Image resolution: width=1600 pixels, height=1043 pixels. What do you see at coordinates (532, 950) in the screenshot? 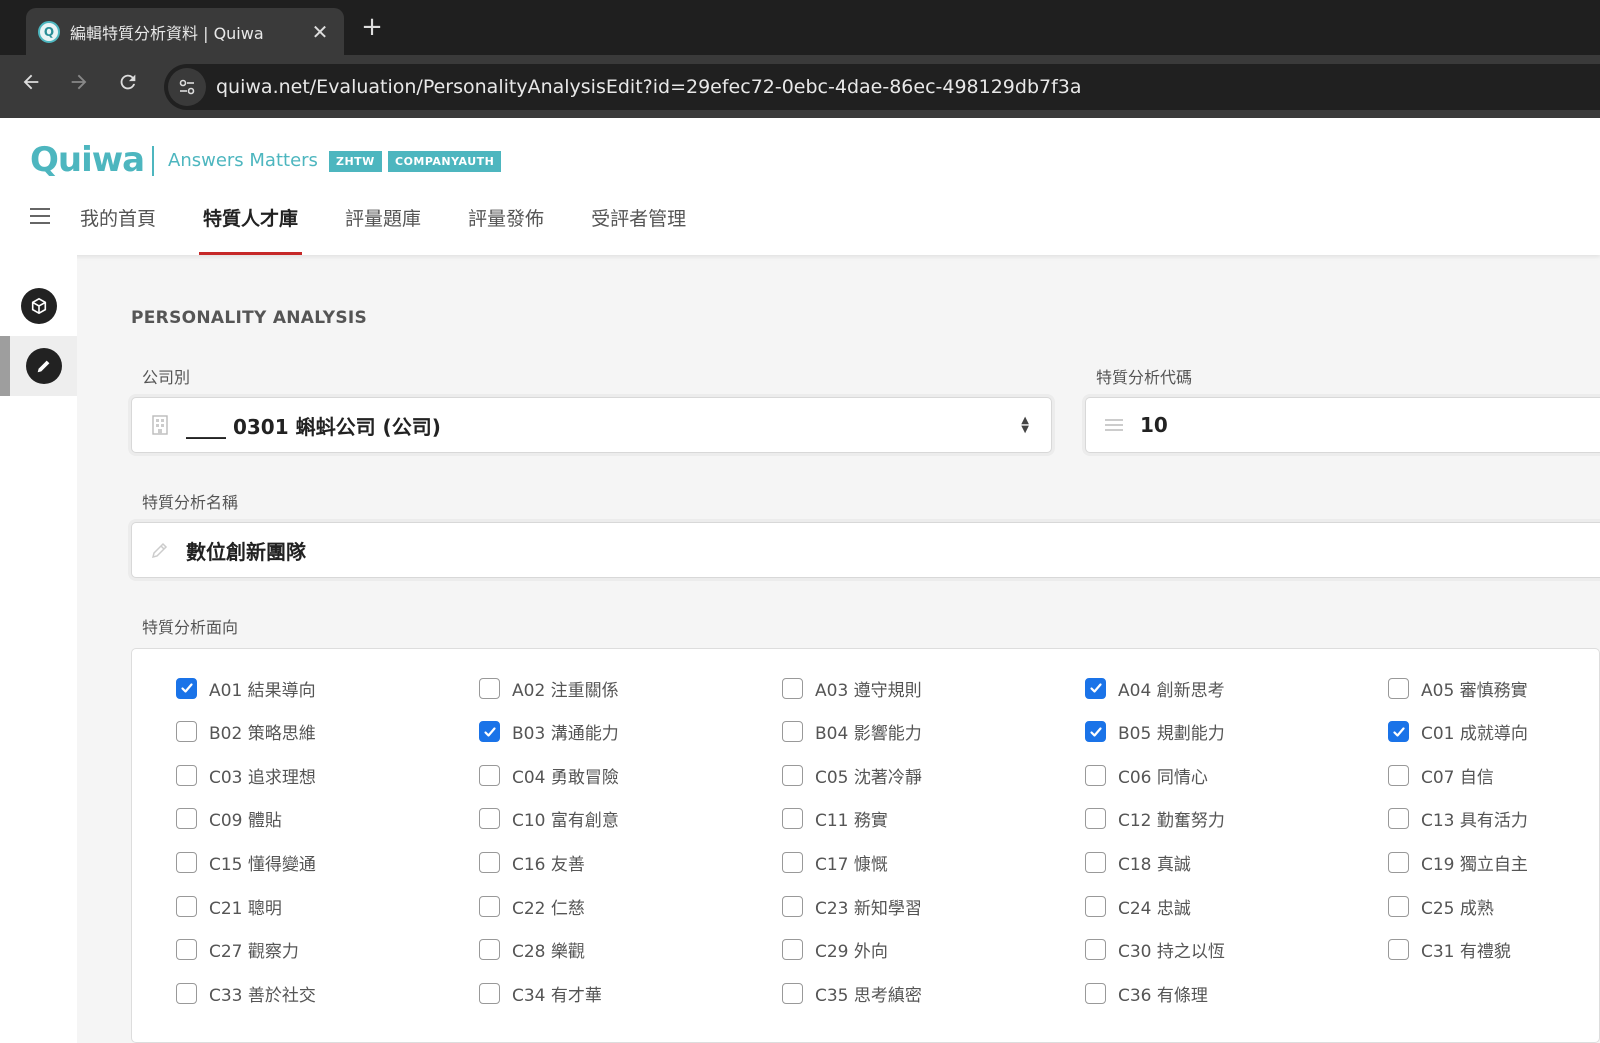
I see `facet-checkbox-item: C28 樂觀` at bounding box center [532, 950].